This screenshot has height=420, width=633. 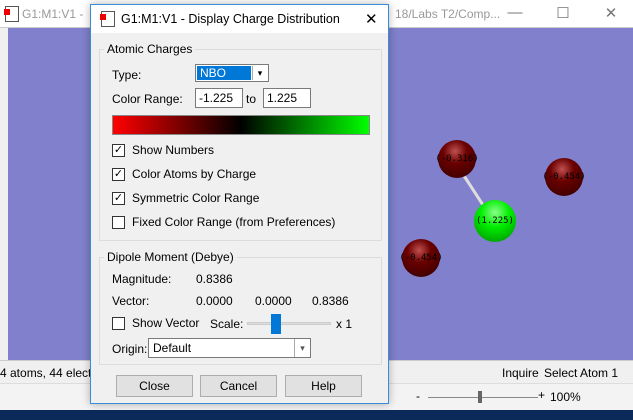 What do you see at coordinates (214, 301) in the screenshot?
I see `vector-x: 0.0000` at bounding box center [214, 301].